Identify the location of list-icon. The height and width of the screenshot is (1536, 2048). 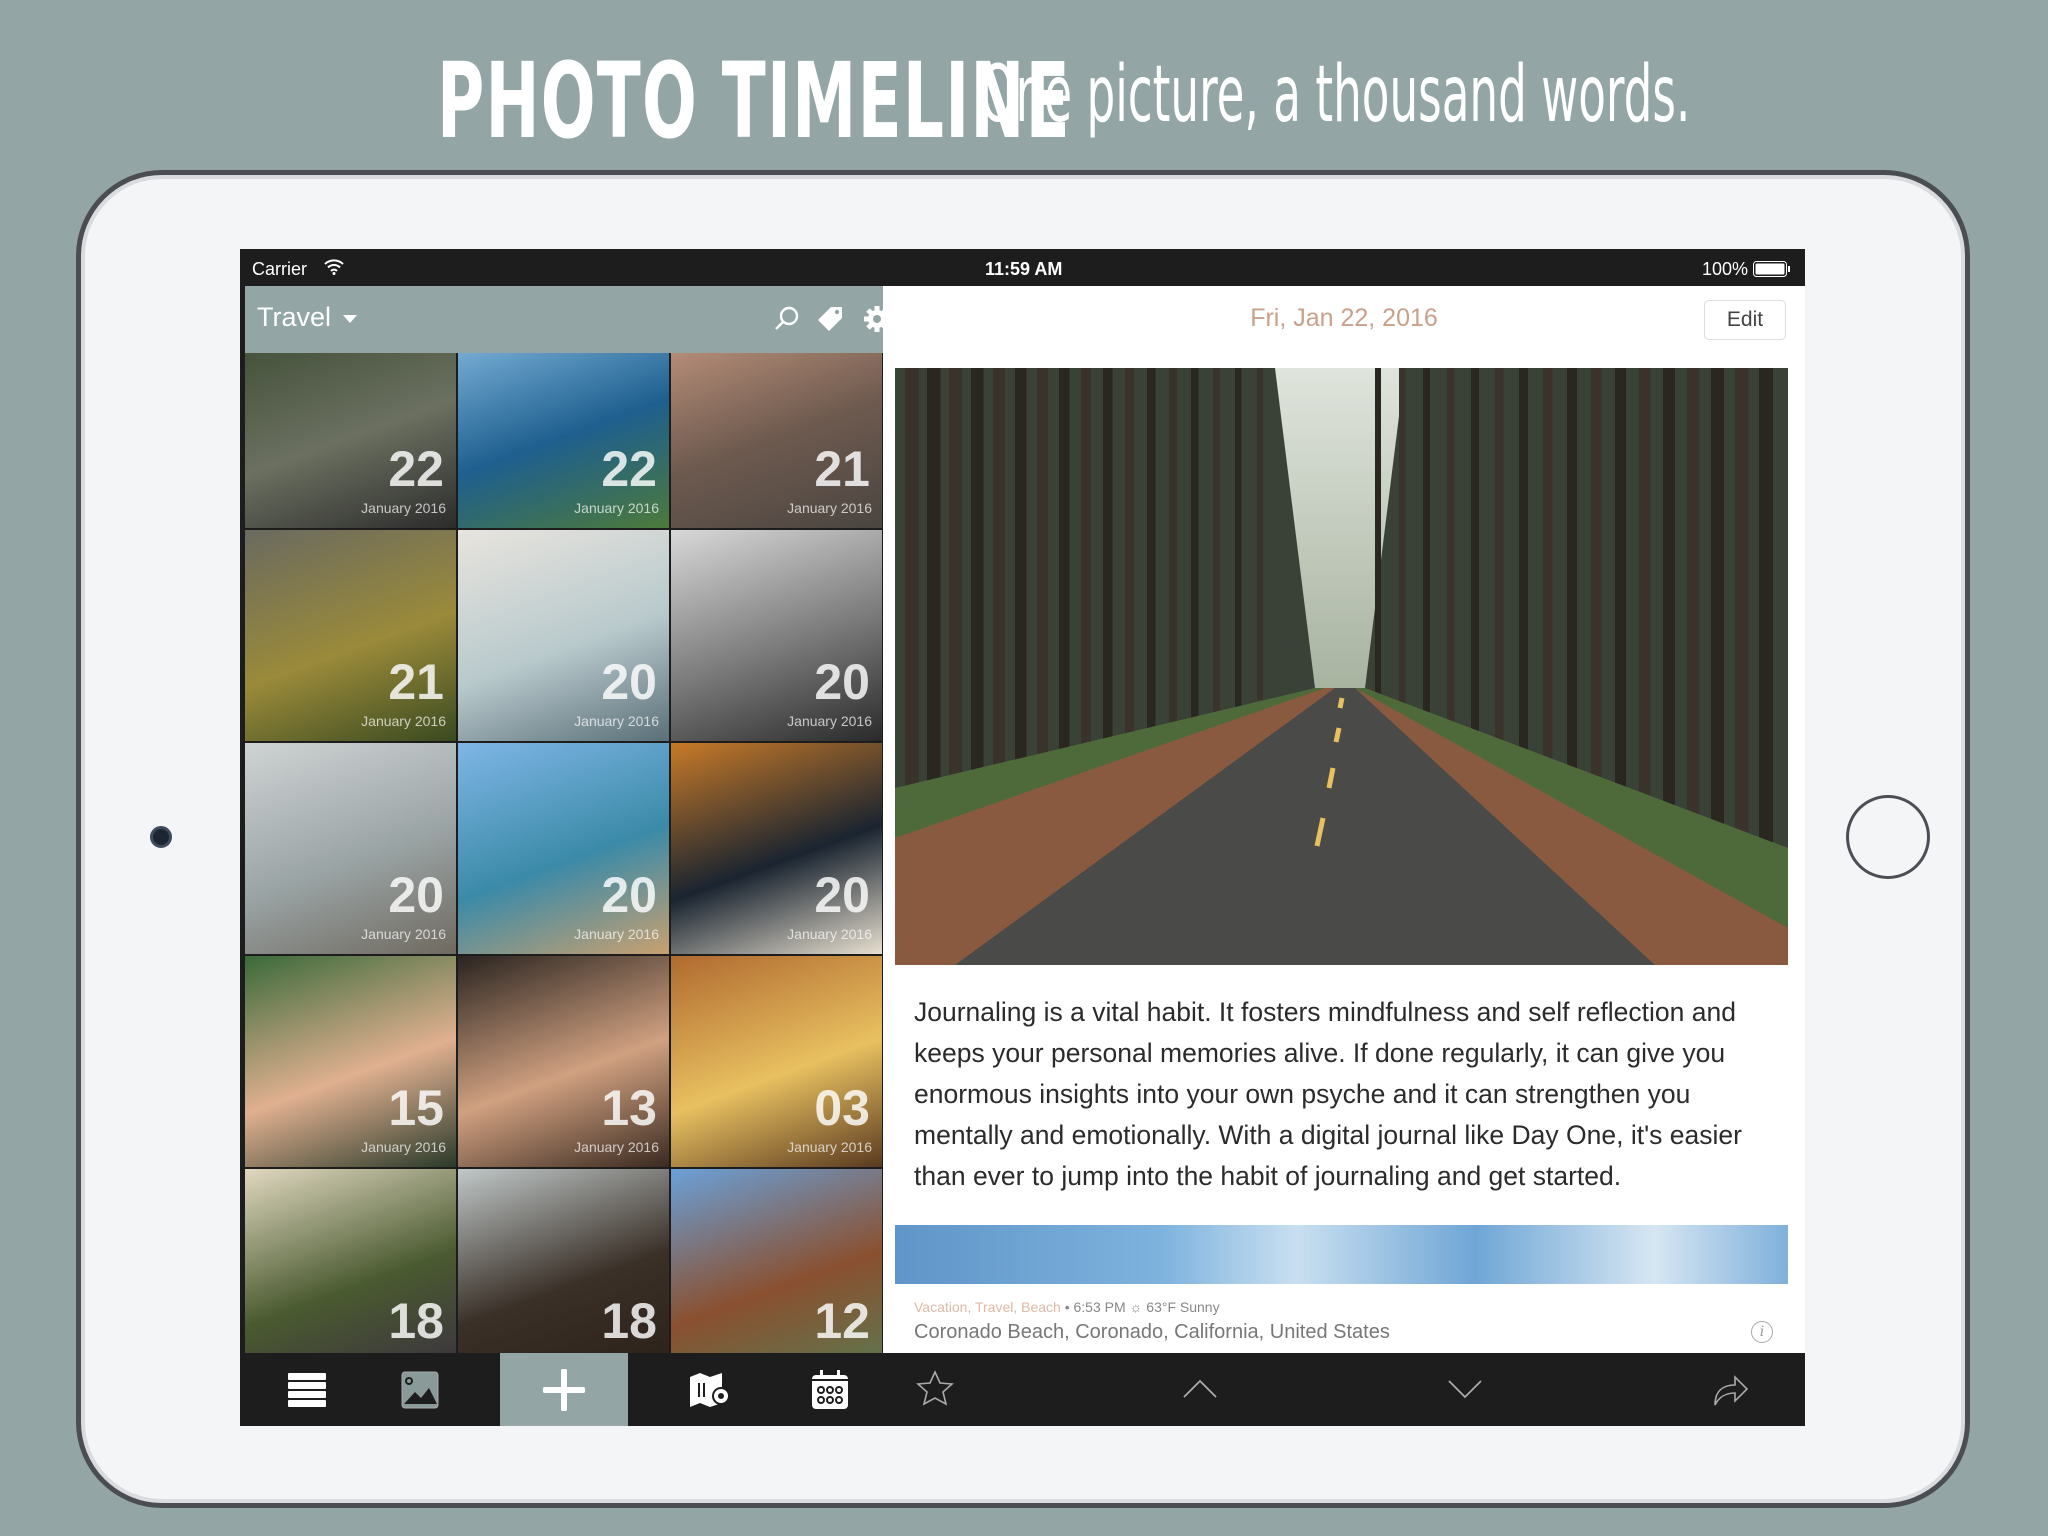
(307, 1389).